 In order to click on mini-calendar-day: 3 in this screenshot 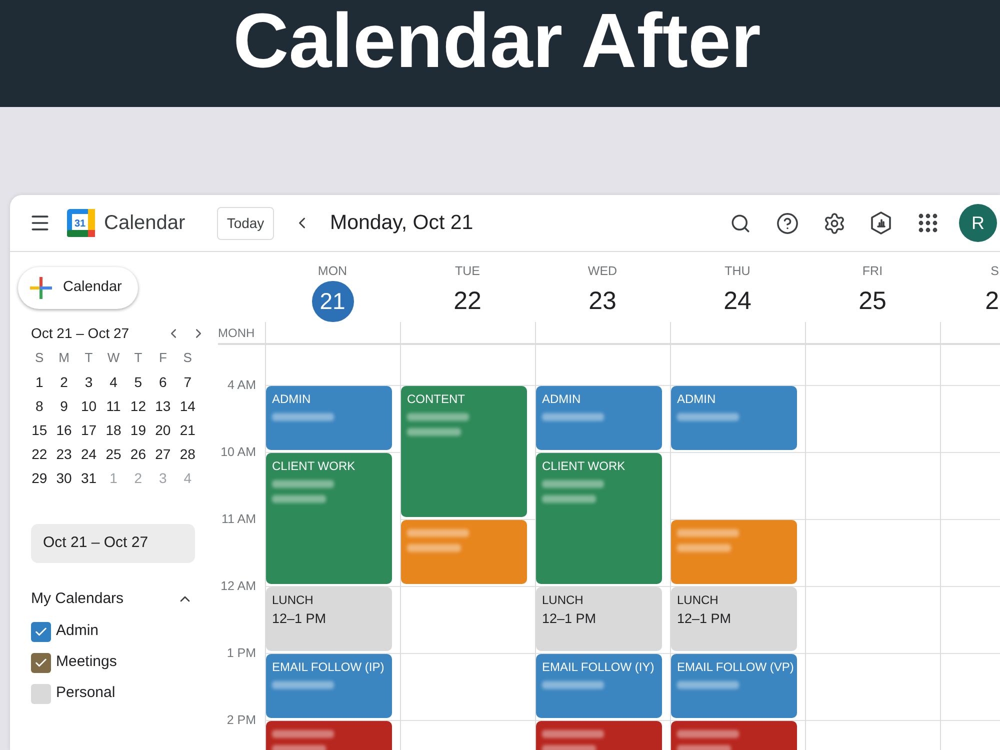, I will do `click(89, 382)`.